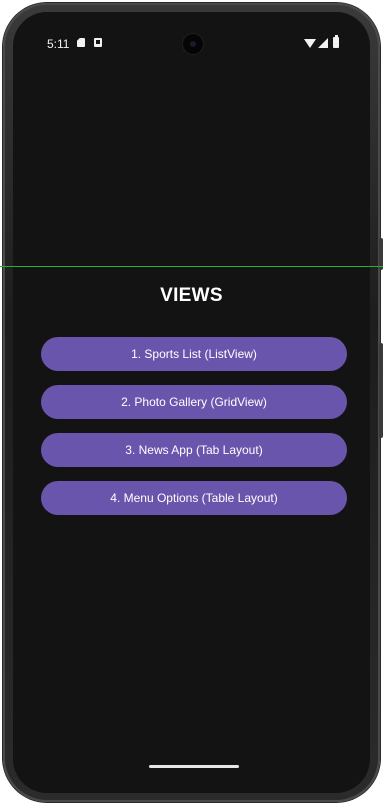 This screenshot has height=805, width=383. I want to click on camera-icon, so click(193, 44).